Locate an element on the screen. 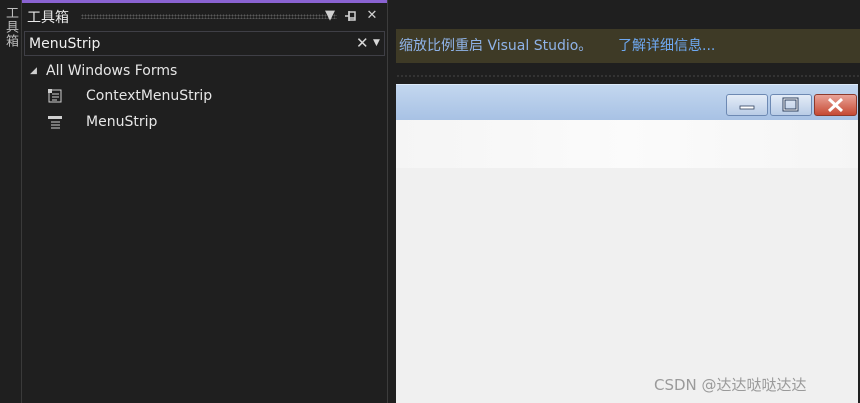  tree-group-label: All Windows Forms is located at coordinates (112, 71).